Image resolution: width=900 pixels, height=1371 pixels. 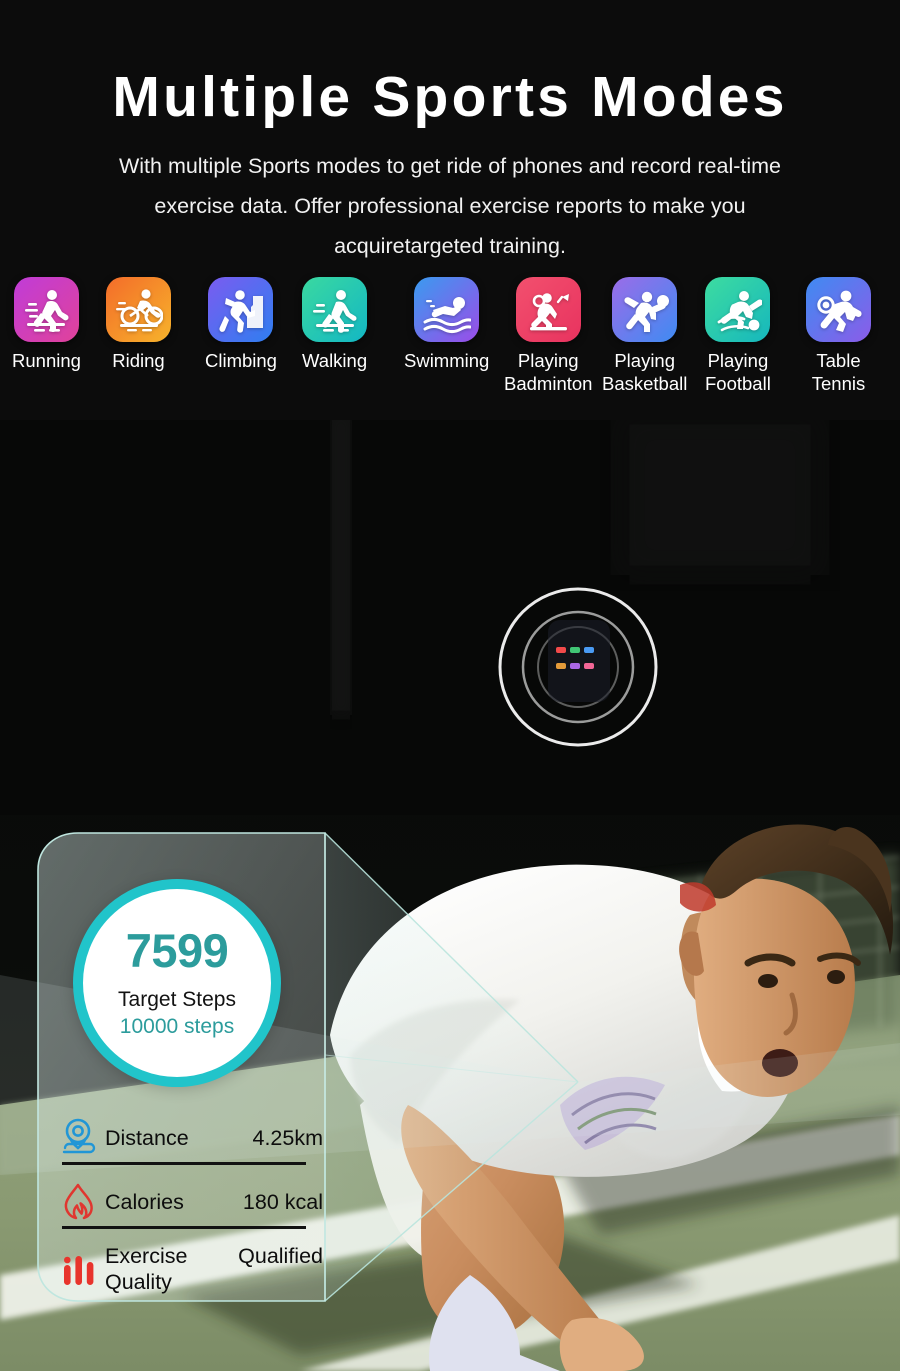 I want to click on sport-mode-walking: Walking, so click(x=334, y=324).